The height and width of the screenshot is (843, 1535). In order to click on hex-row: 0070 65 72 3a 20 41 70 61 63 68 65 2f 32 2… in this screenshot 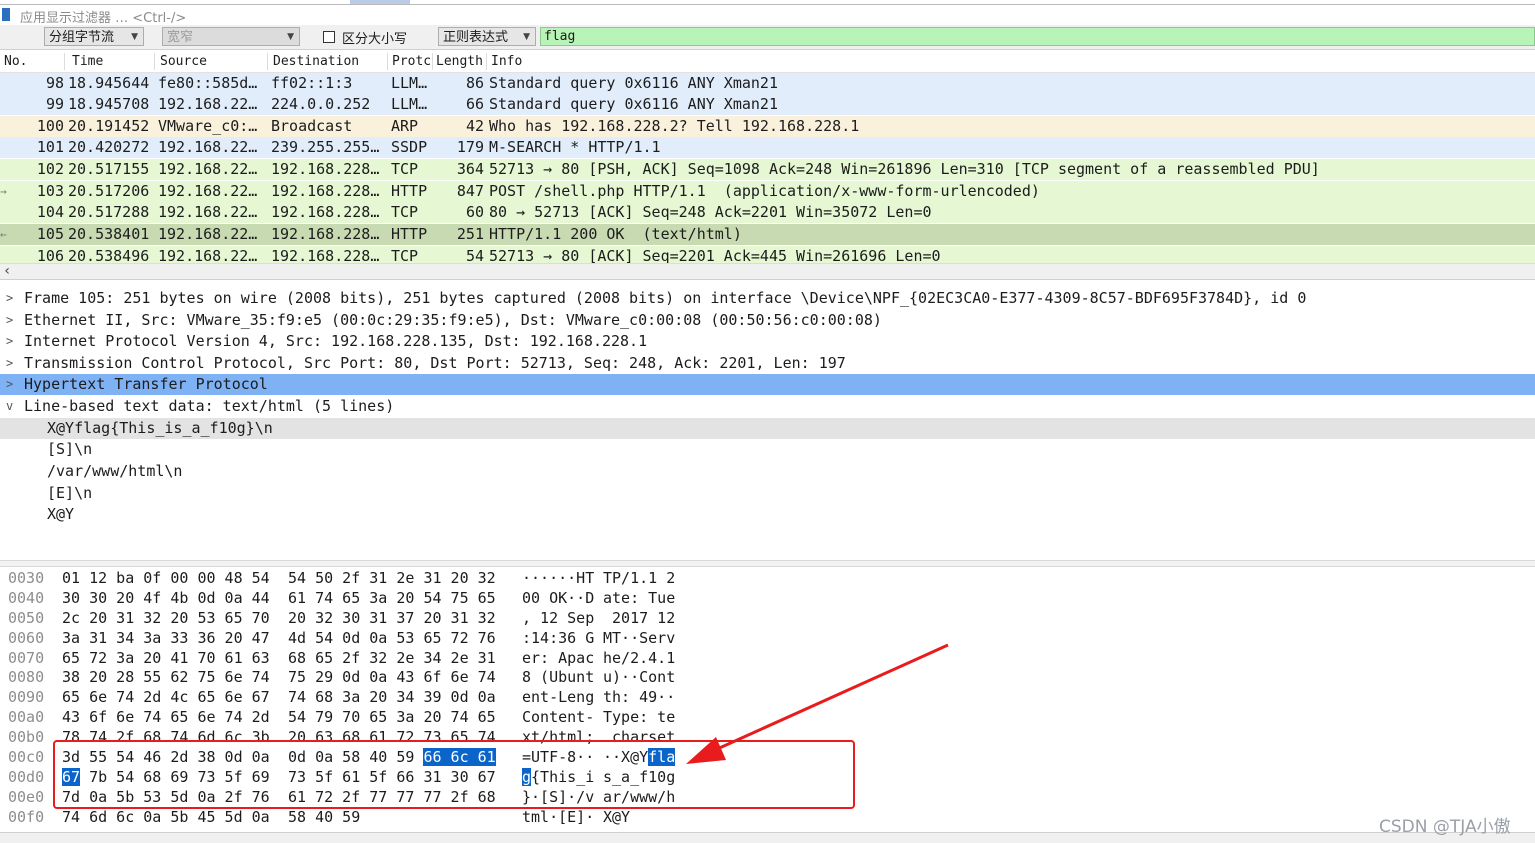, I will do `click(767, 658)`.